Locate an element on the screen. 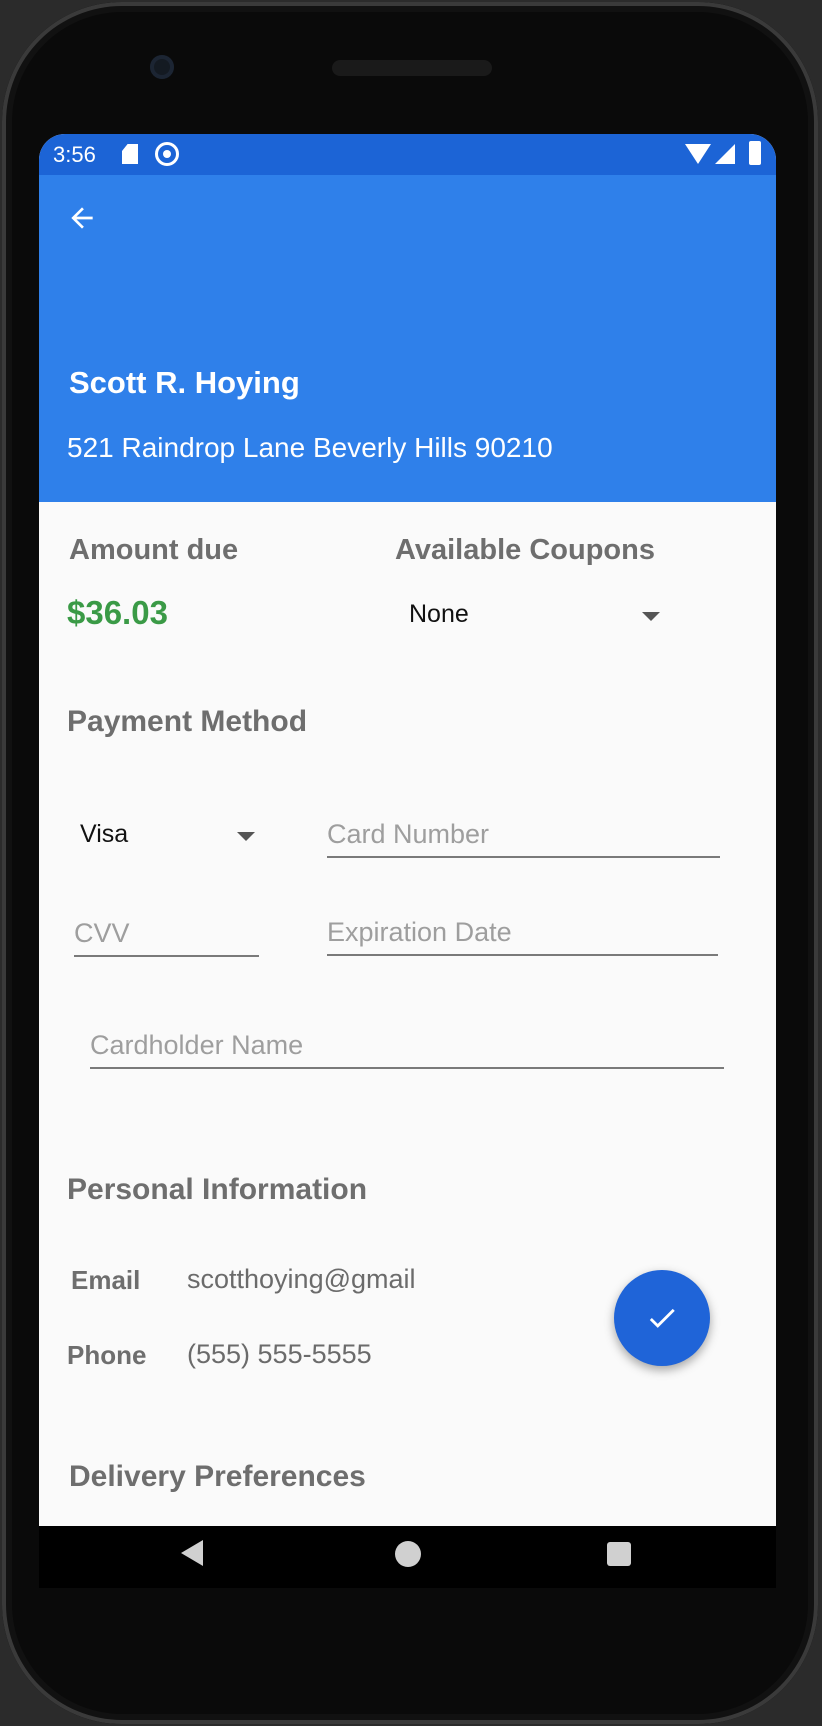 This screenshot has height=1726, width=822. card-number-input is located at coordinates (523, 834).